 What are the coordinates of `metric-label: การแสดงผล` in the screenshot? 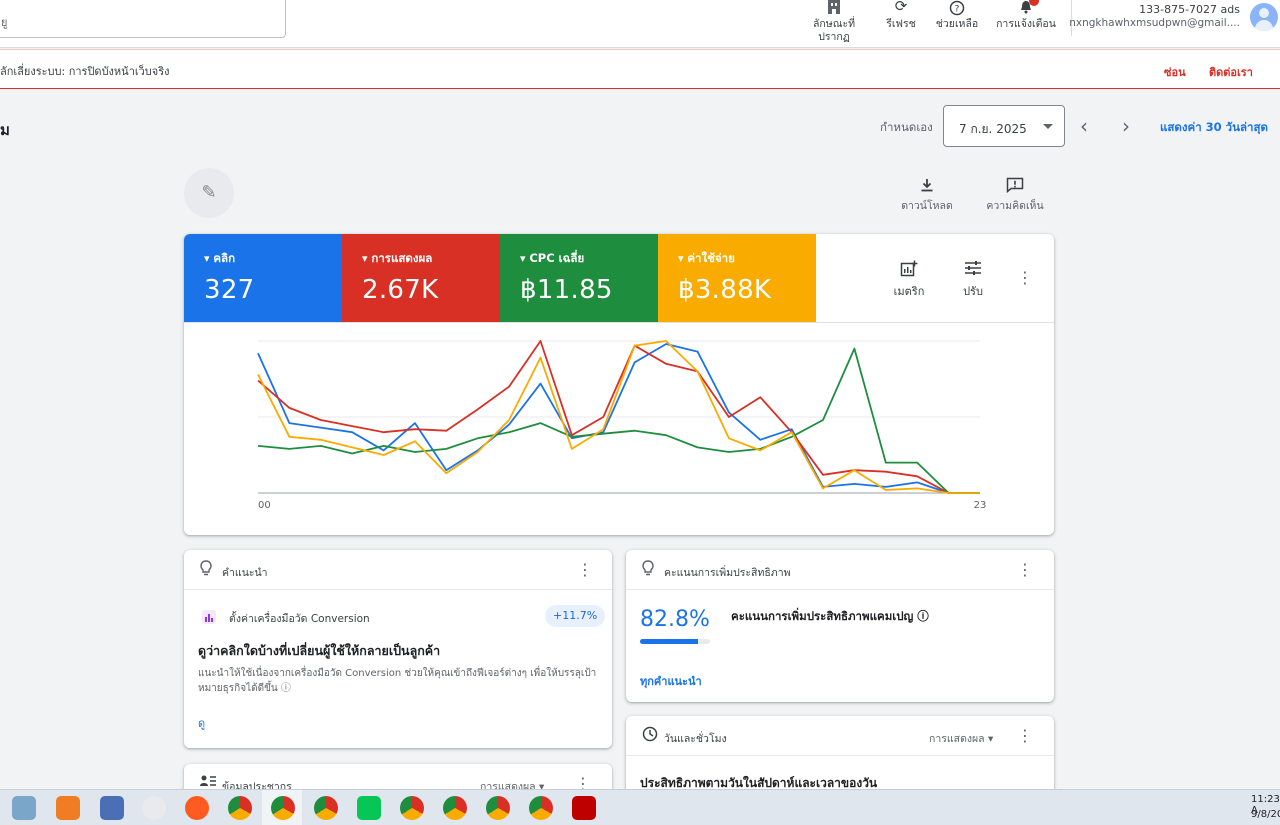 It's located at (431, 259).